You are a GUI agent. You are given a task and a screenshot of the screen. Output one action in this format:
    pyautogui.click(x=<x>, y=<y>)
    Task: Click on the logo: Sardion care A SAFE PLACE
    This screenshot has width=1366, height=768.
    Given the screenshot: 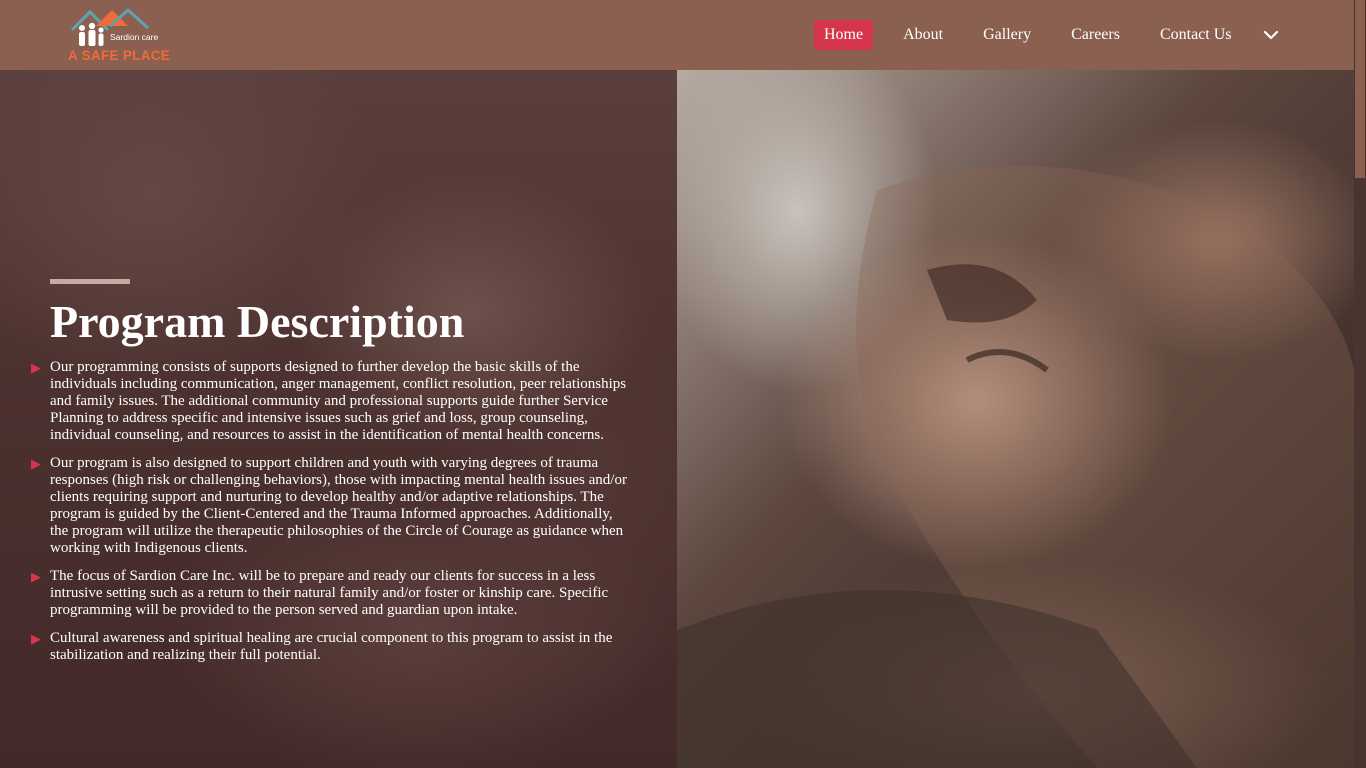 What is the action you would take?
    pyautogui.click(x=119, y=35)
    